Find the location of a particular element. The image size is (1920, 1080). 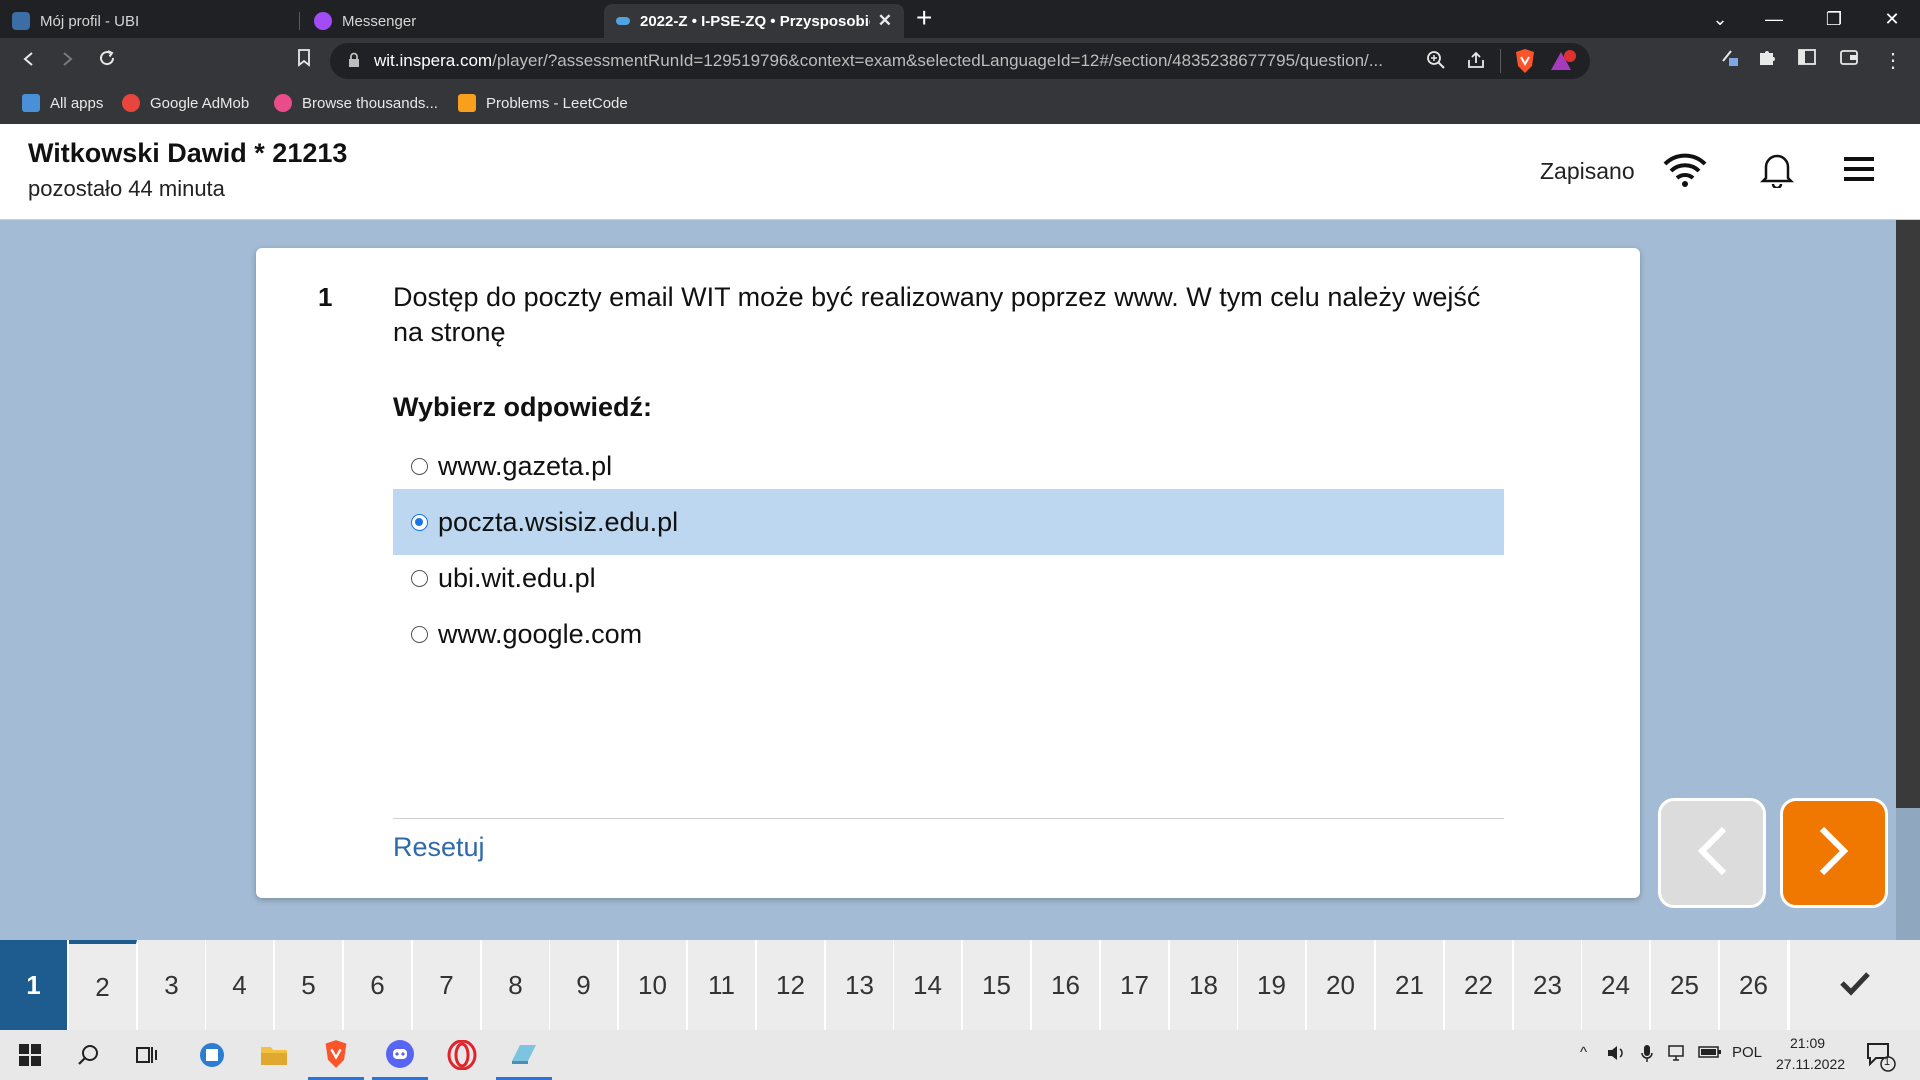

question-nav-item: 21 is located at coordinates (1410, 985).